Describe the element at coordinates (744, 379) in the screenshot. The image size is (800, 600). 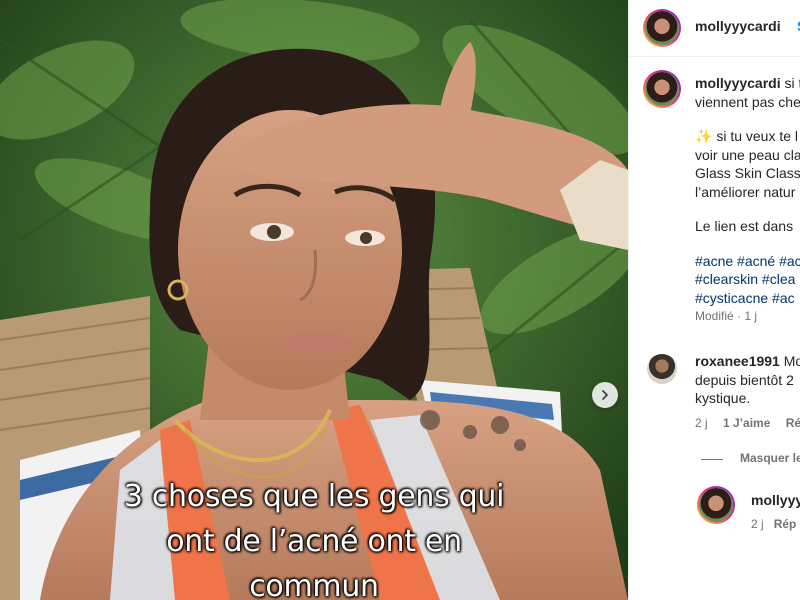
I see `comment-text: depuis bientôt 2` at that location.